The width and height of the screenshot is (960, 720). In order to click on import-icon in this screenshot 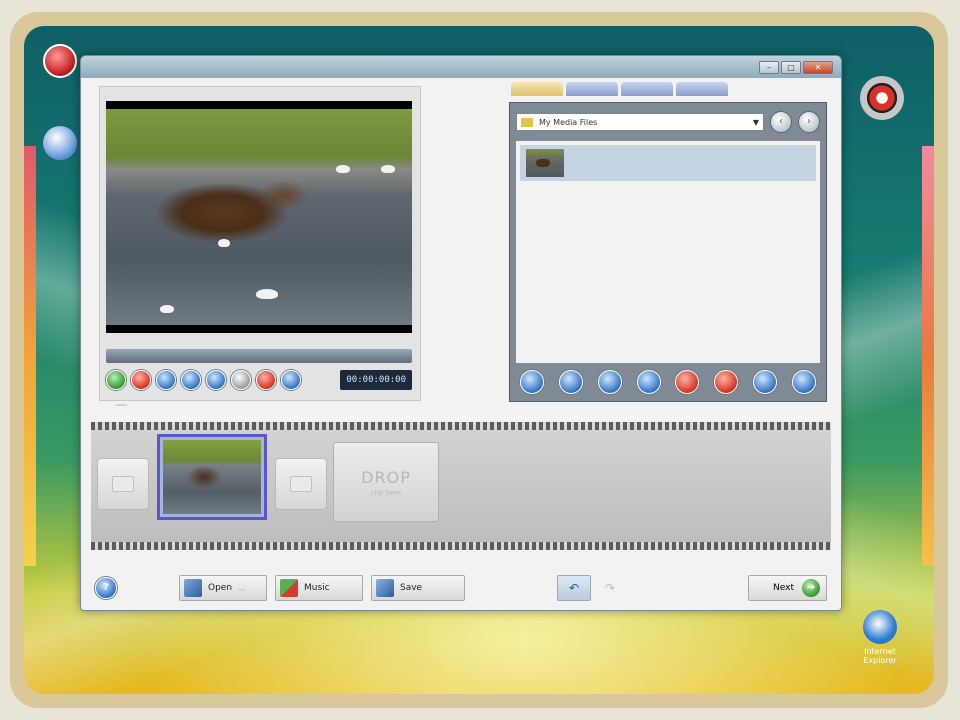, I will do `click(532, 382)`.